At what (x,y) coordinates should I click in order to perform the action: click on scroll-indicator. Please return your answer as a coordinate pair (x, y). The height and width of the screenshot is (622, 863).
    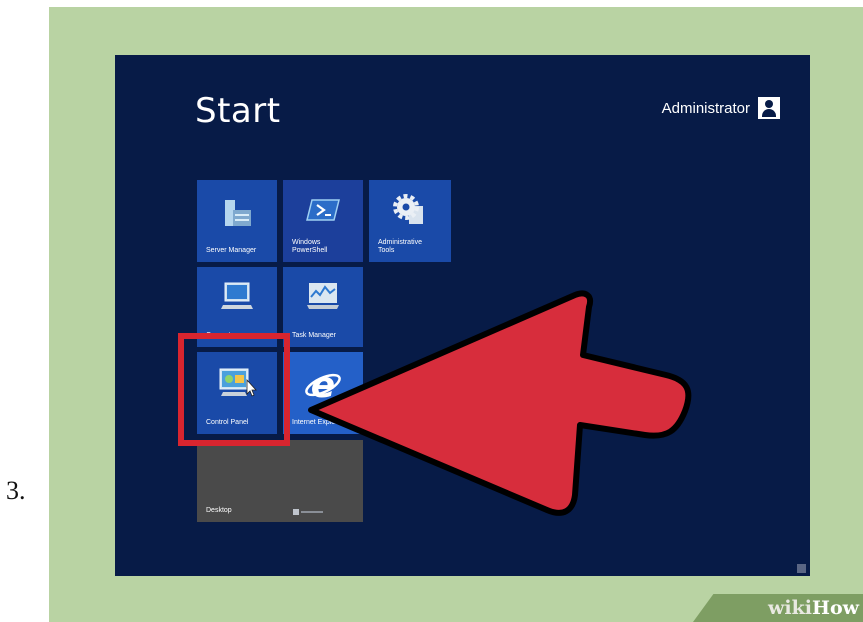
    Looking at the image, I should click on (801, 568).